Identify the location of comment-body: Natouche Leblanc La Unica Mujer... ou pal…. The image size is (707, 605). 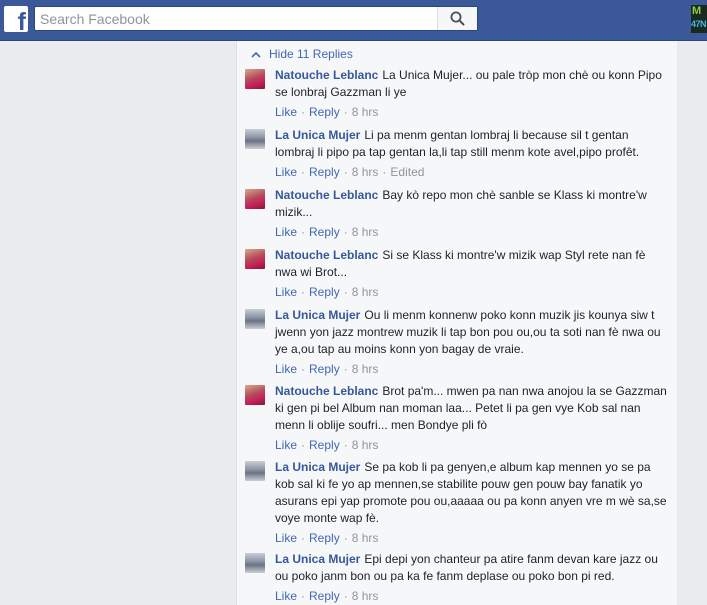
(472, 84).